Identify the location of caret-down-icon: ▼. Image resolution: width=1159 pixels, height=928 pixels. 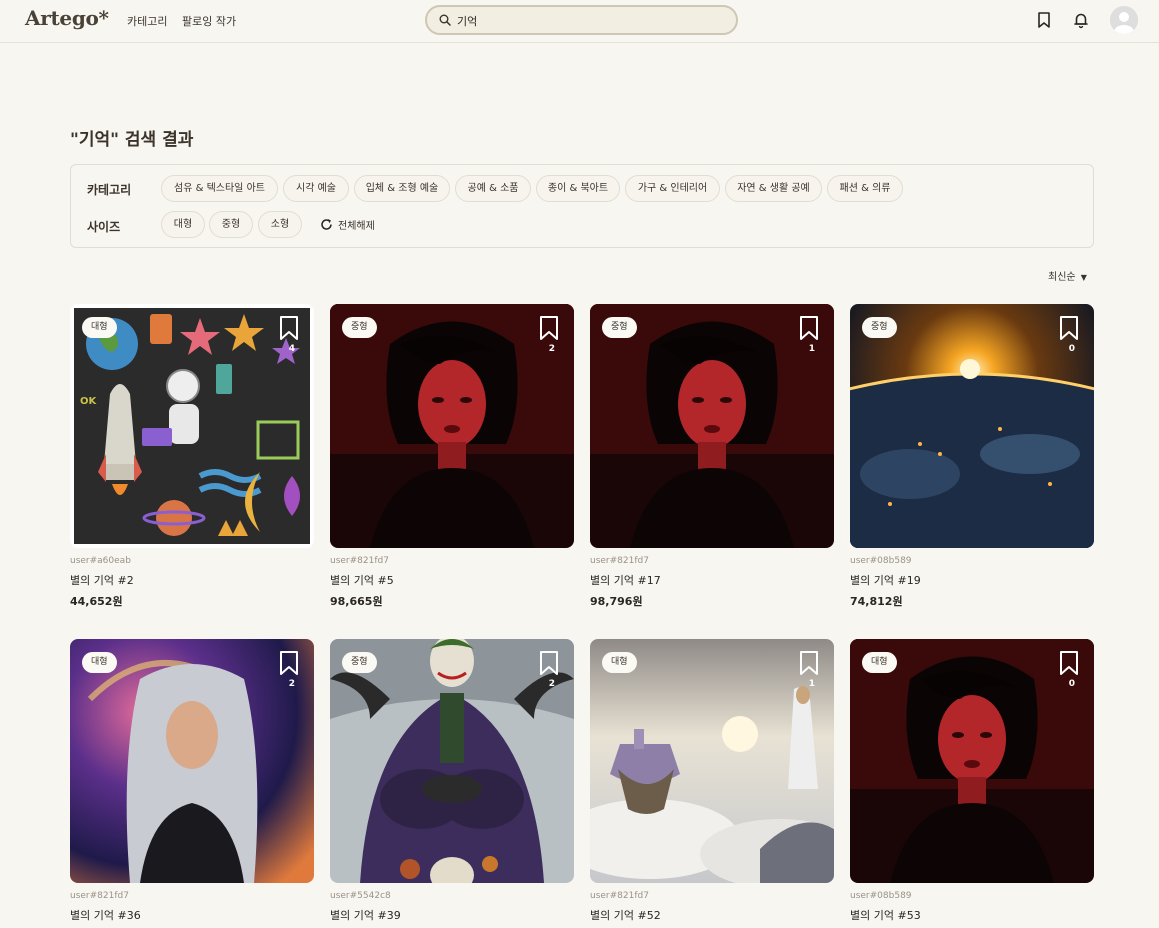
(1083, 277).